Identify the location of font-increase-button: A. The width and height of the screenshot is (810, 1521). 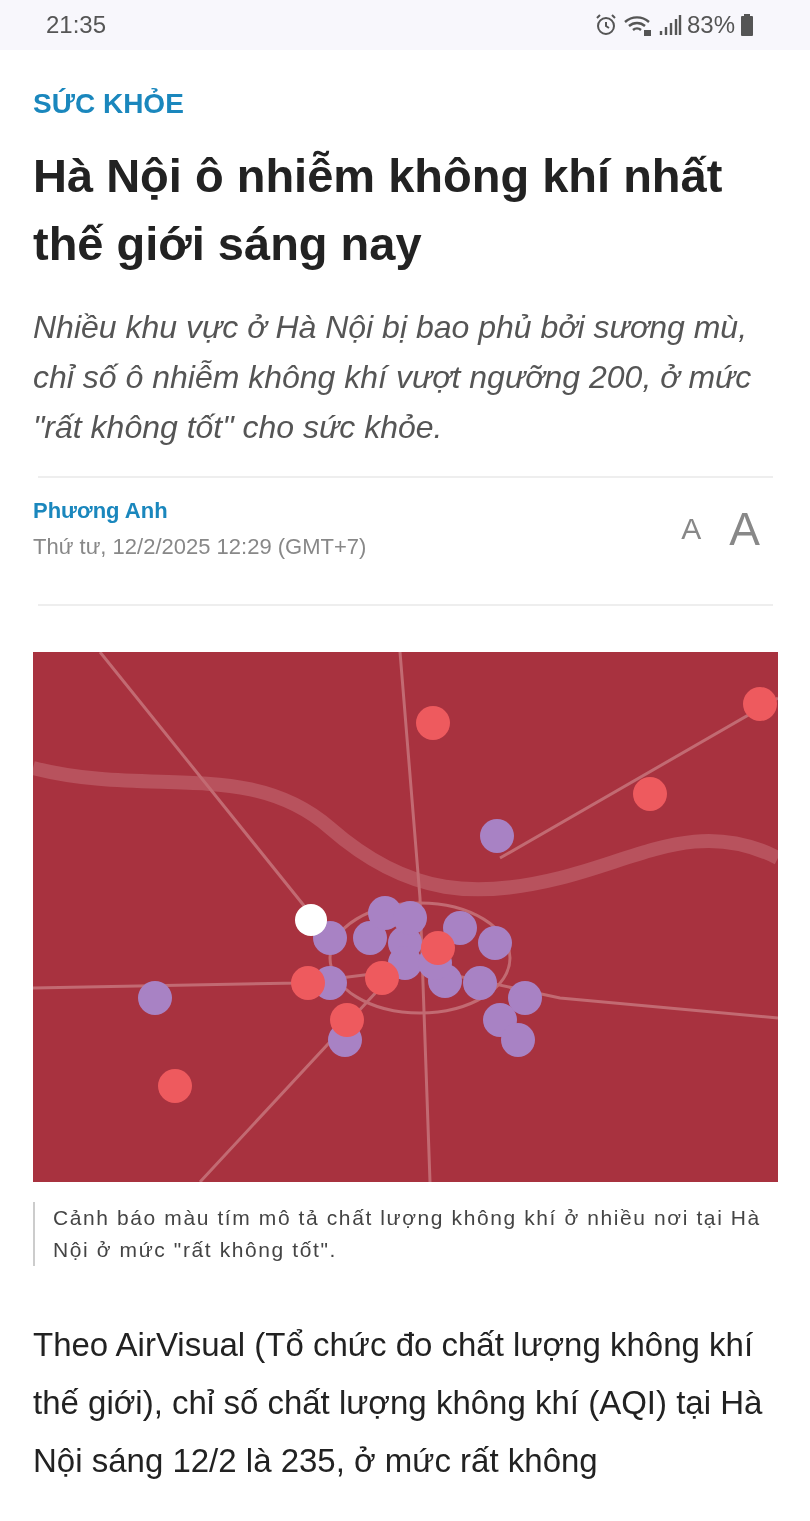
(744, 529).